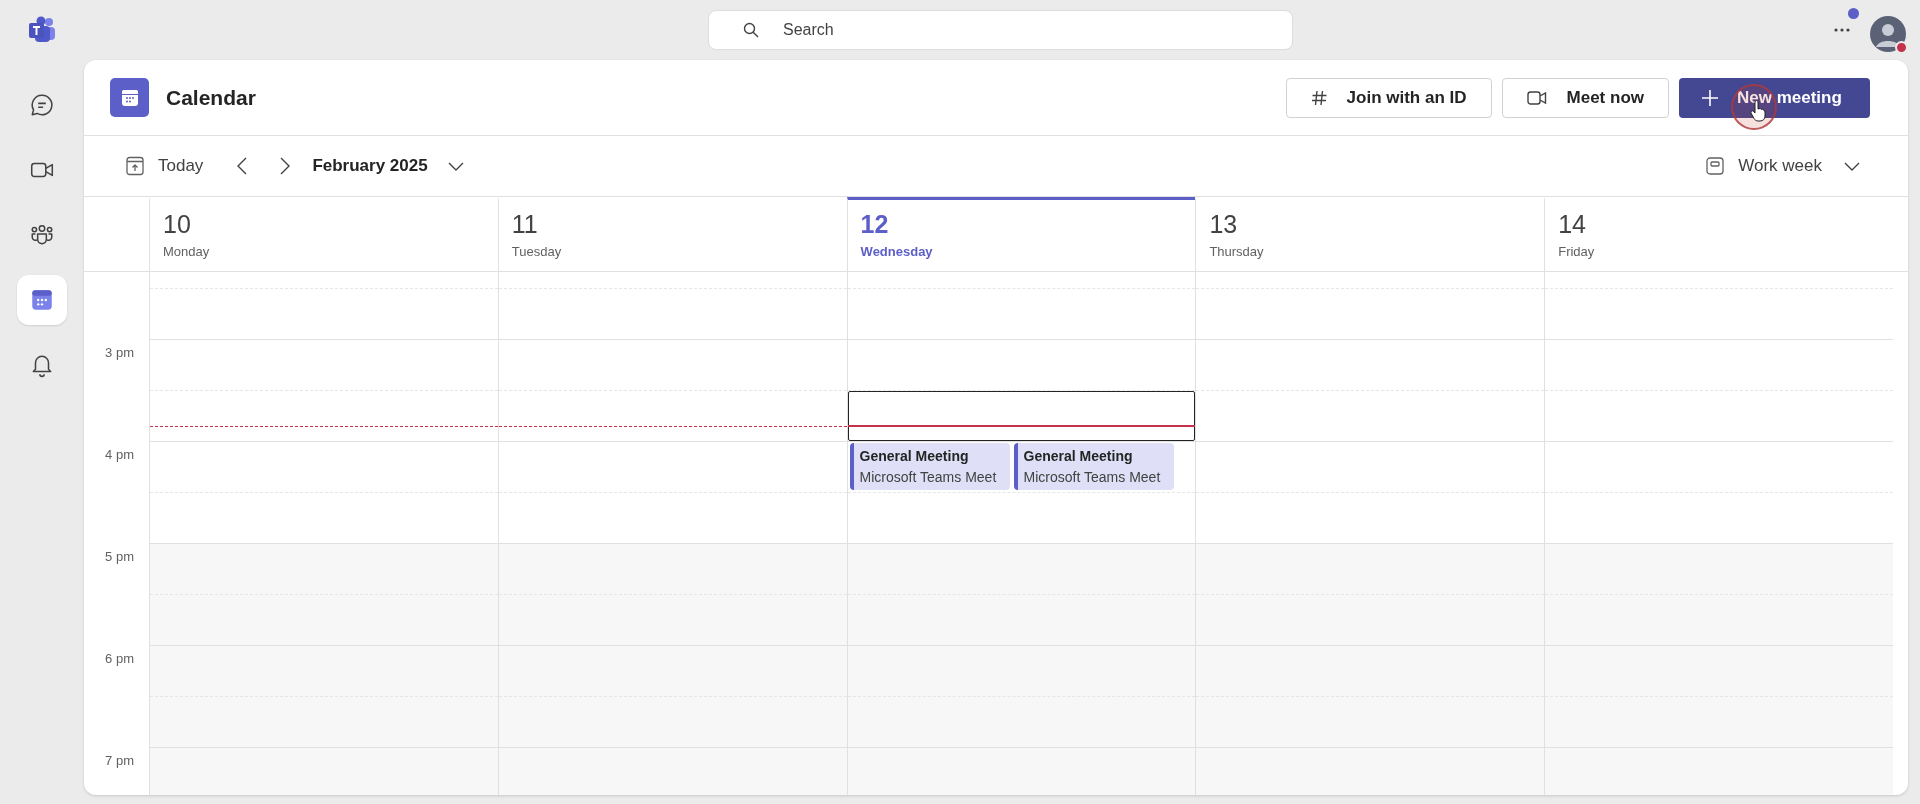  Describe the element at coordinates (187, 252) in the screenshot. I see `weekday-label: Monday` at that location.